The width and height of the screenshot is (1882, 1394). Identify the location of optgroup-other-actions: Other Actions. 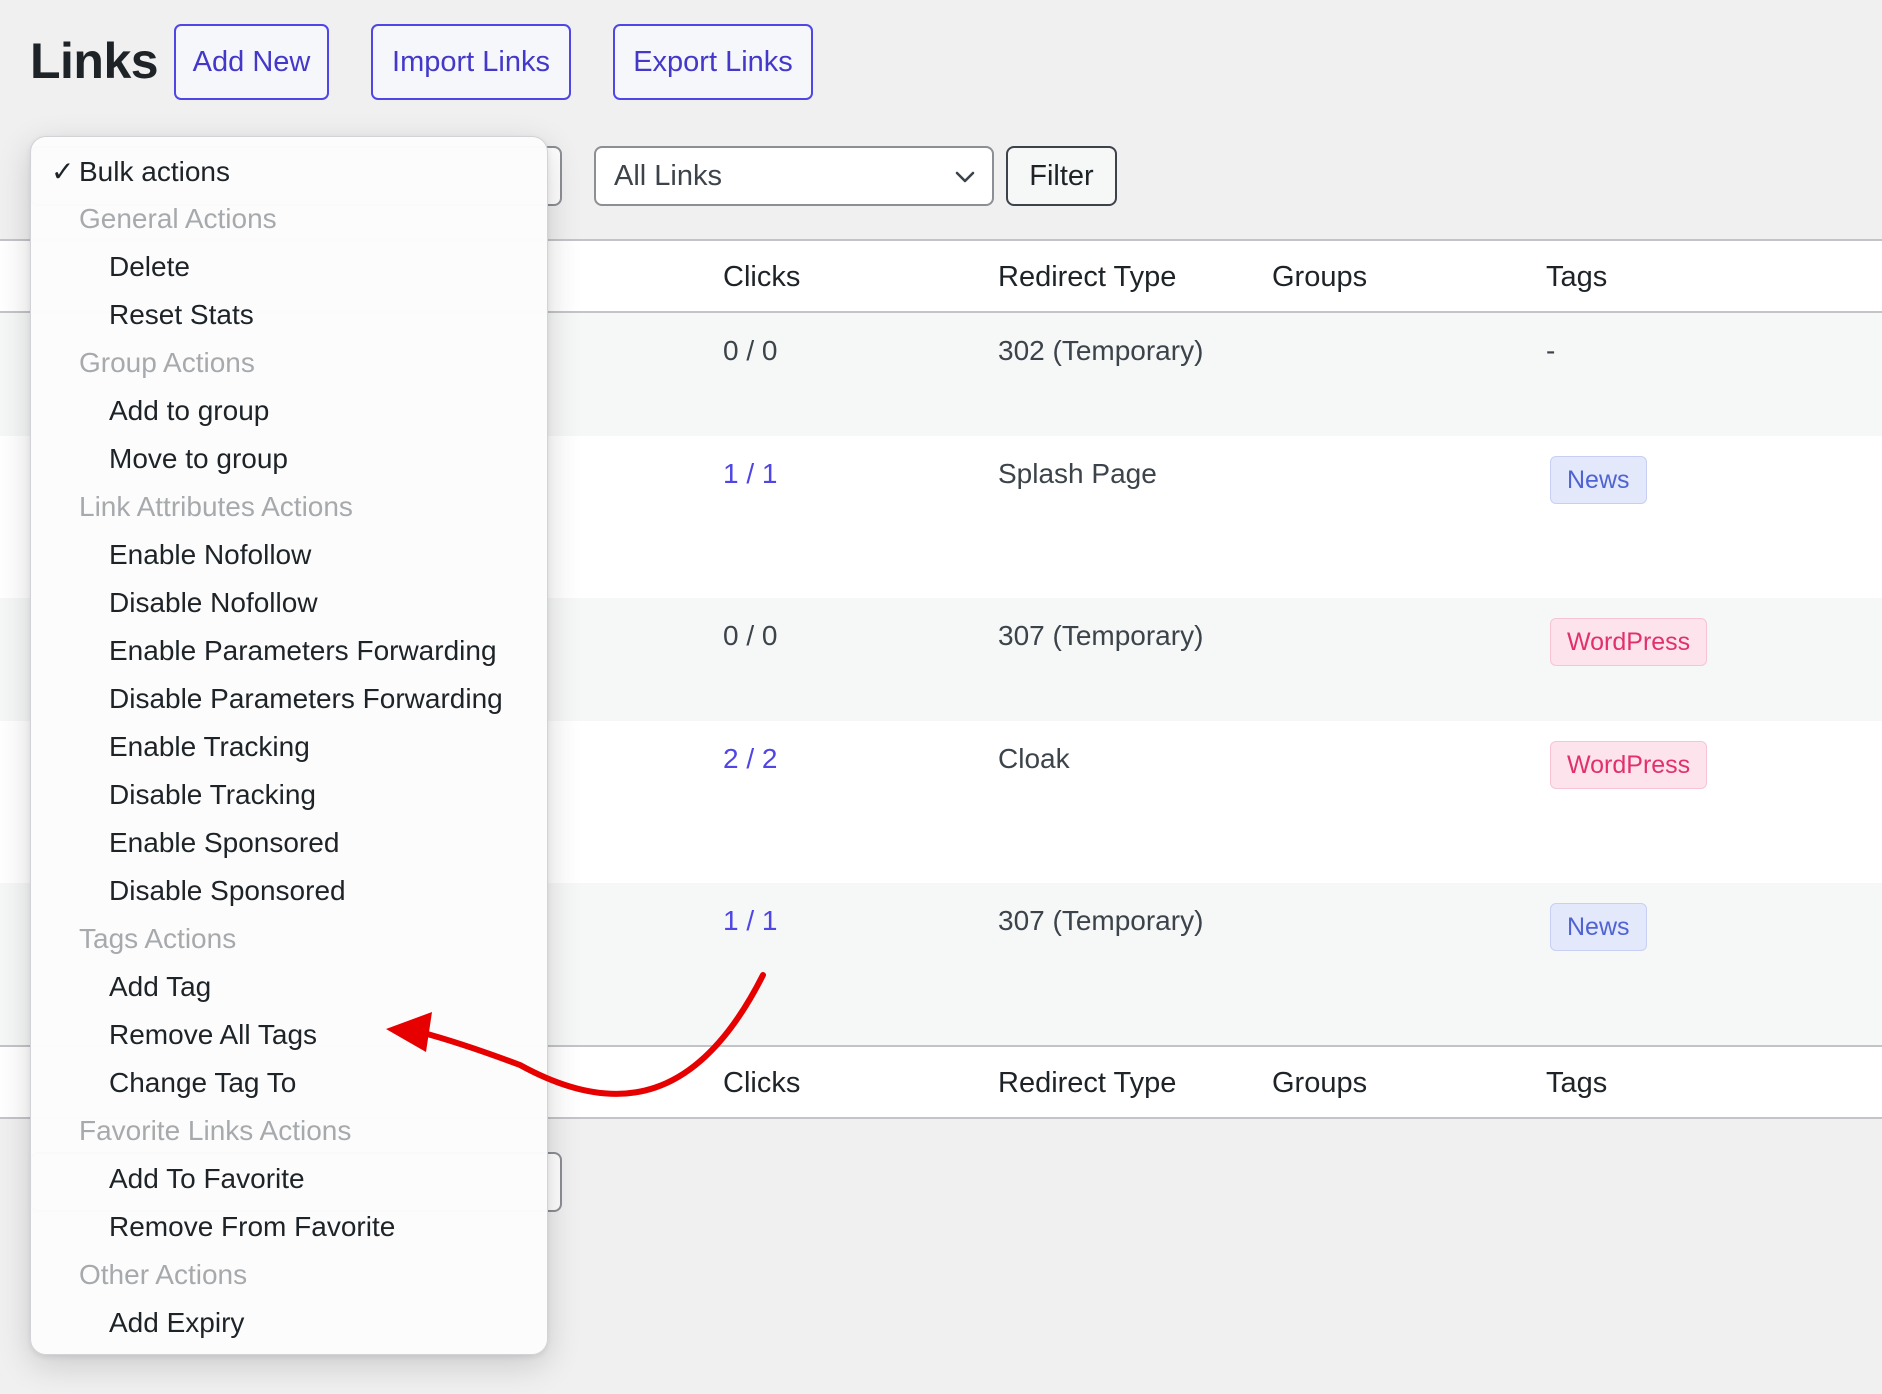
(163, 1274).